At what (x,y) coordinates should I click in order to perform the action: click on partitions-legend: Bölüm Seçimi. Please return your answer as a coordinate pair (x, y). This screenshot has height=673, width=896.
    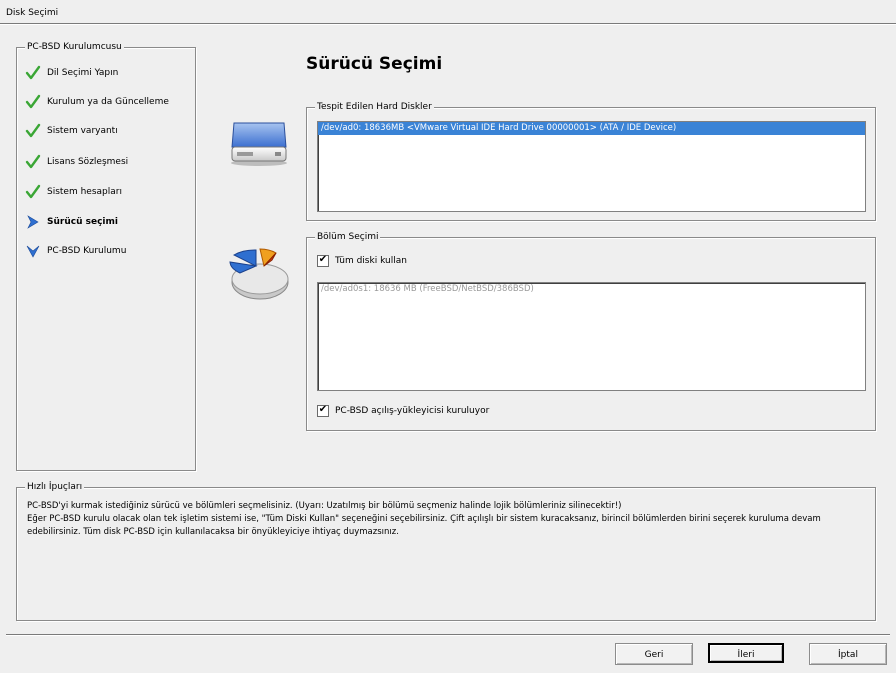
    Looking at the image, I should click on (348, 237).